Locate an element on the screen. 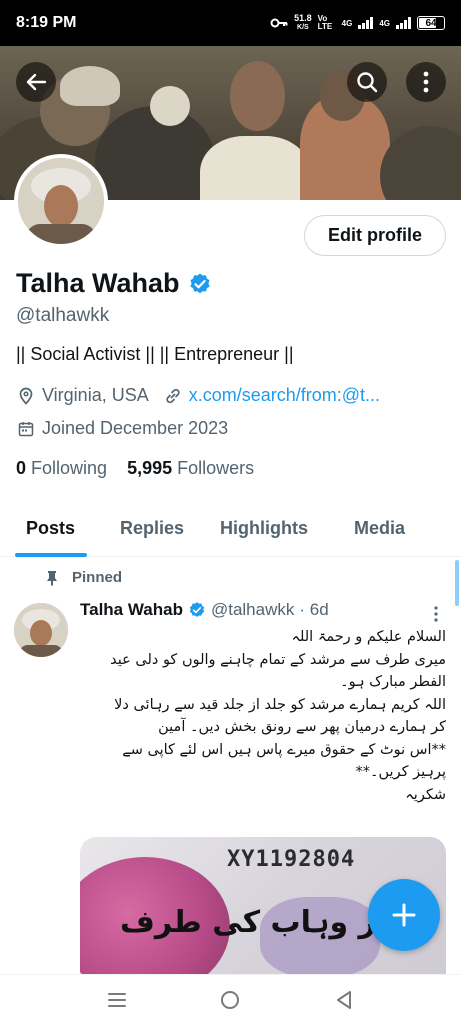  profile-avatar is located at coordinates (61, 201).